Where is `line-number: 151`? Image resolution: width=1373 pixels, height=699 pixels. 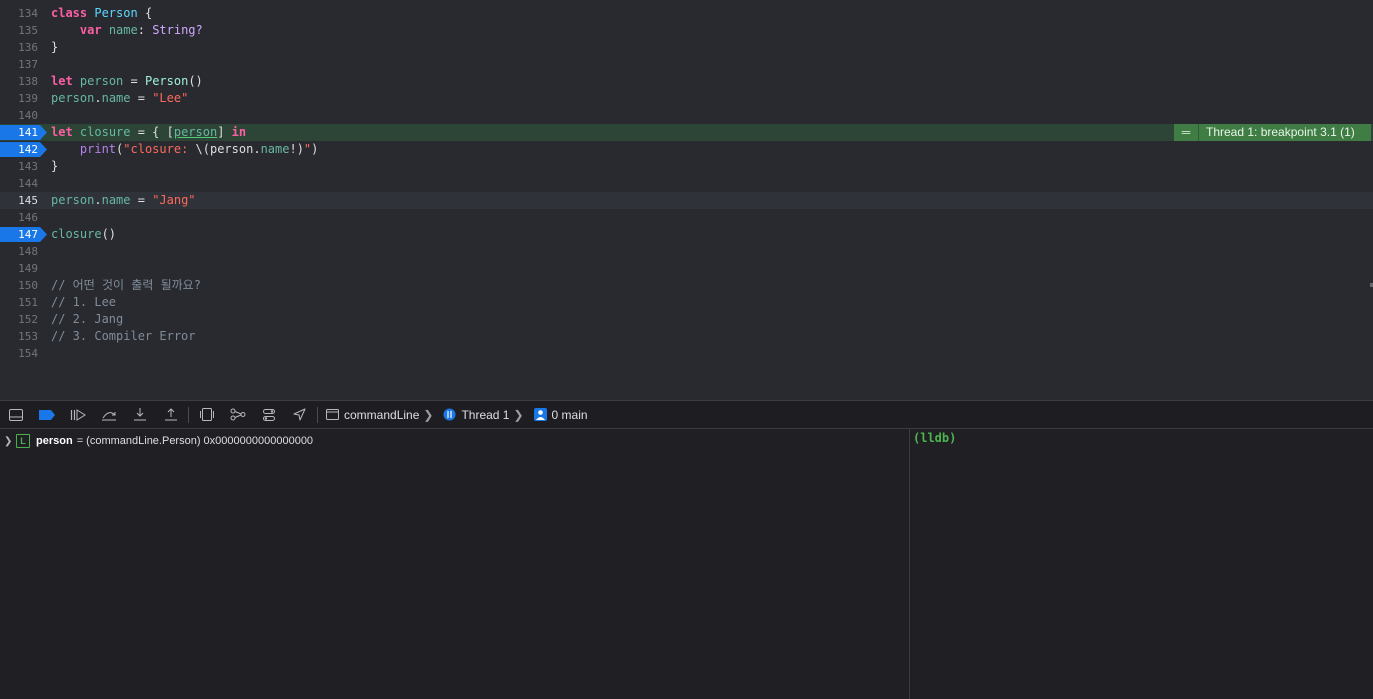 line-number: 151 is located at coordinates (28, 302).